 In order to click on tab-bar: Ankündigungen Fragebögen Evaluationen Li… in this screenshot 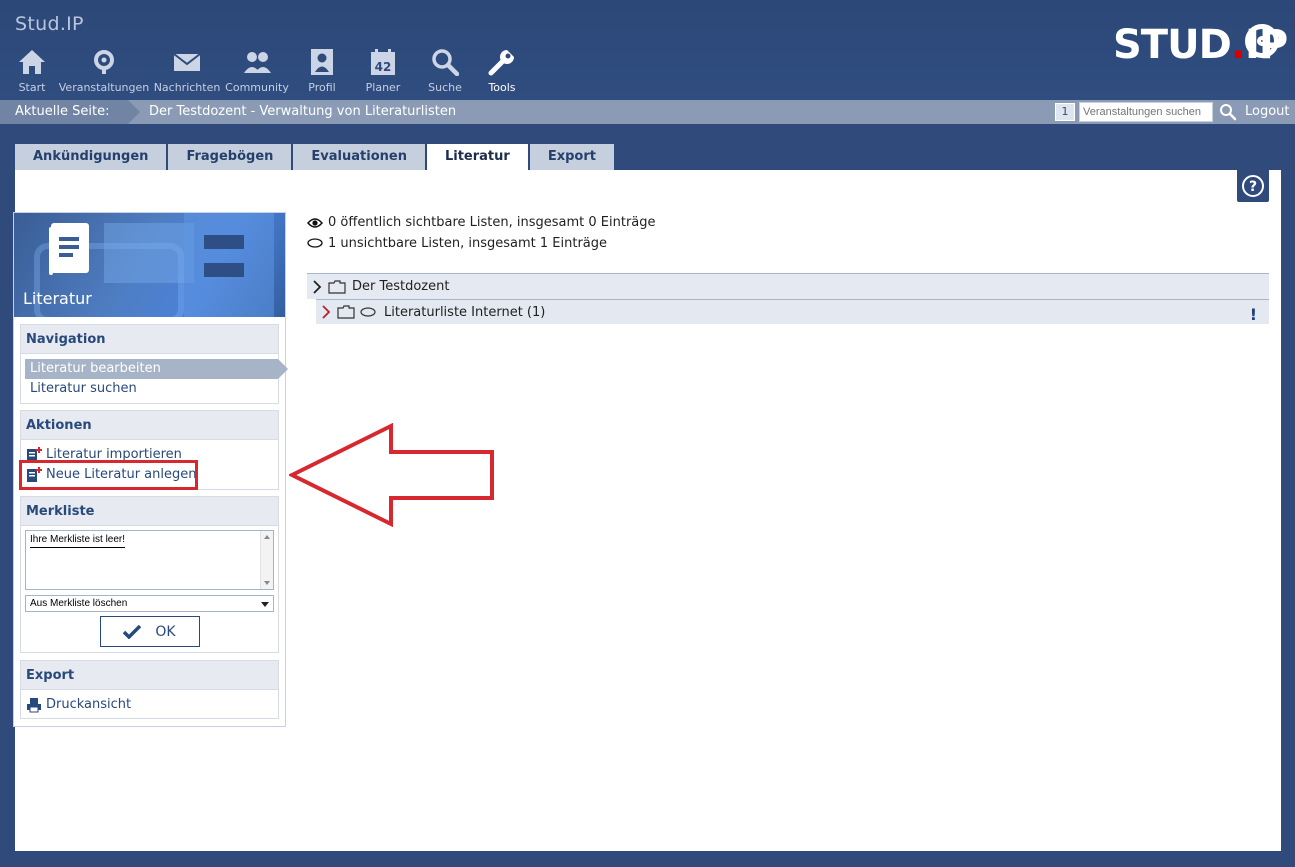, I will do `click(315, 157)`.